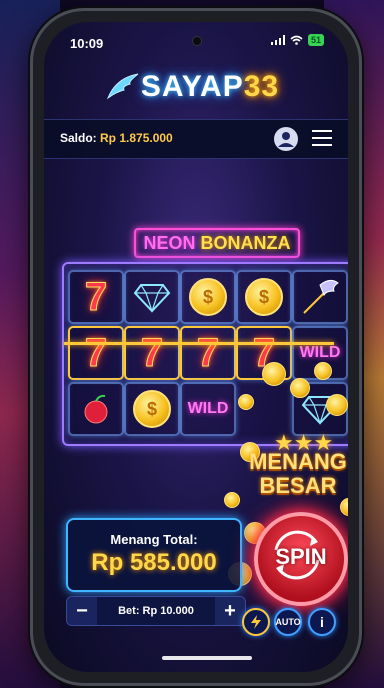  Describe the element at coordinates (87, 43) in the screenshot. I see `status-time: 10:09` at that location.